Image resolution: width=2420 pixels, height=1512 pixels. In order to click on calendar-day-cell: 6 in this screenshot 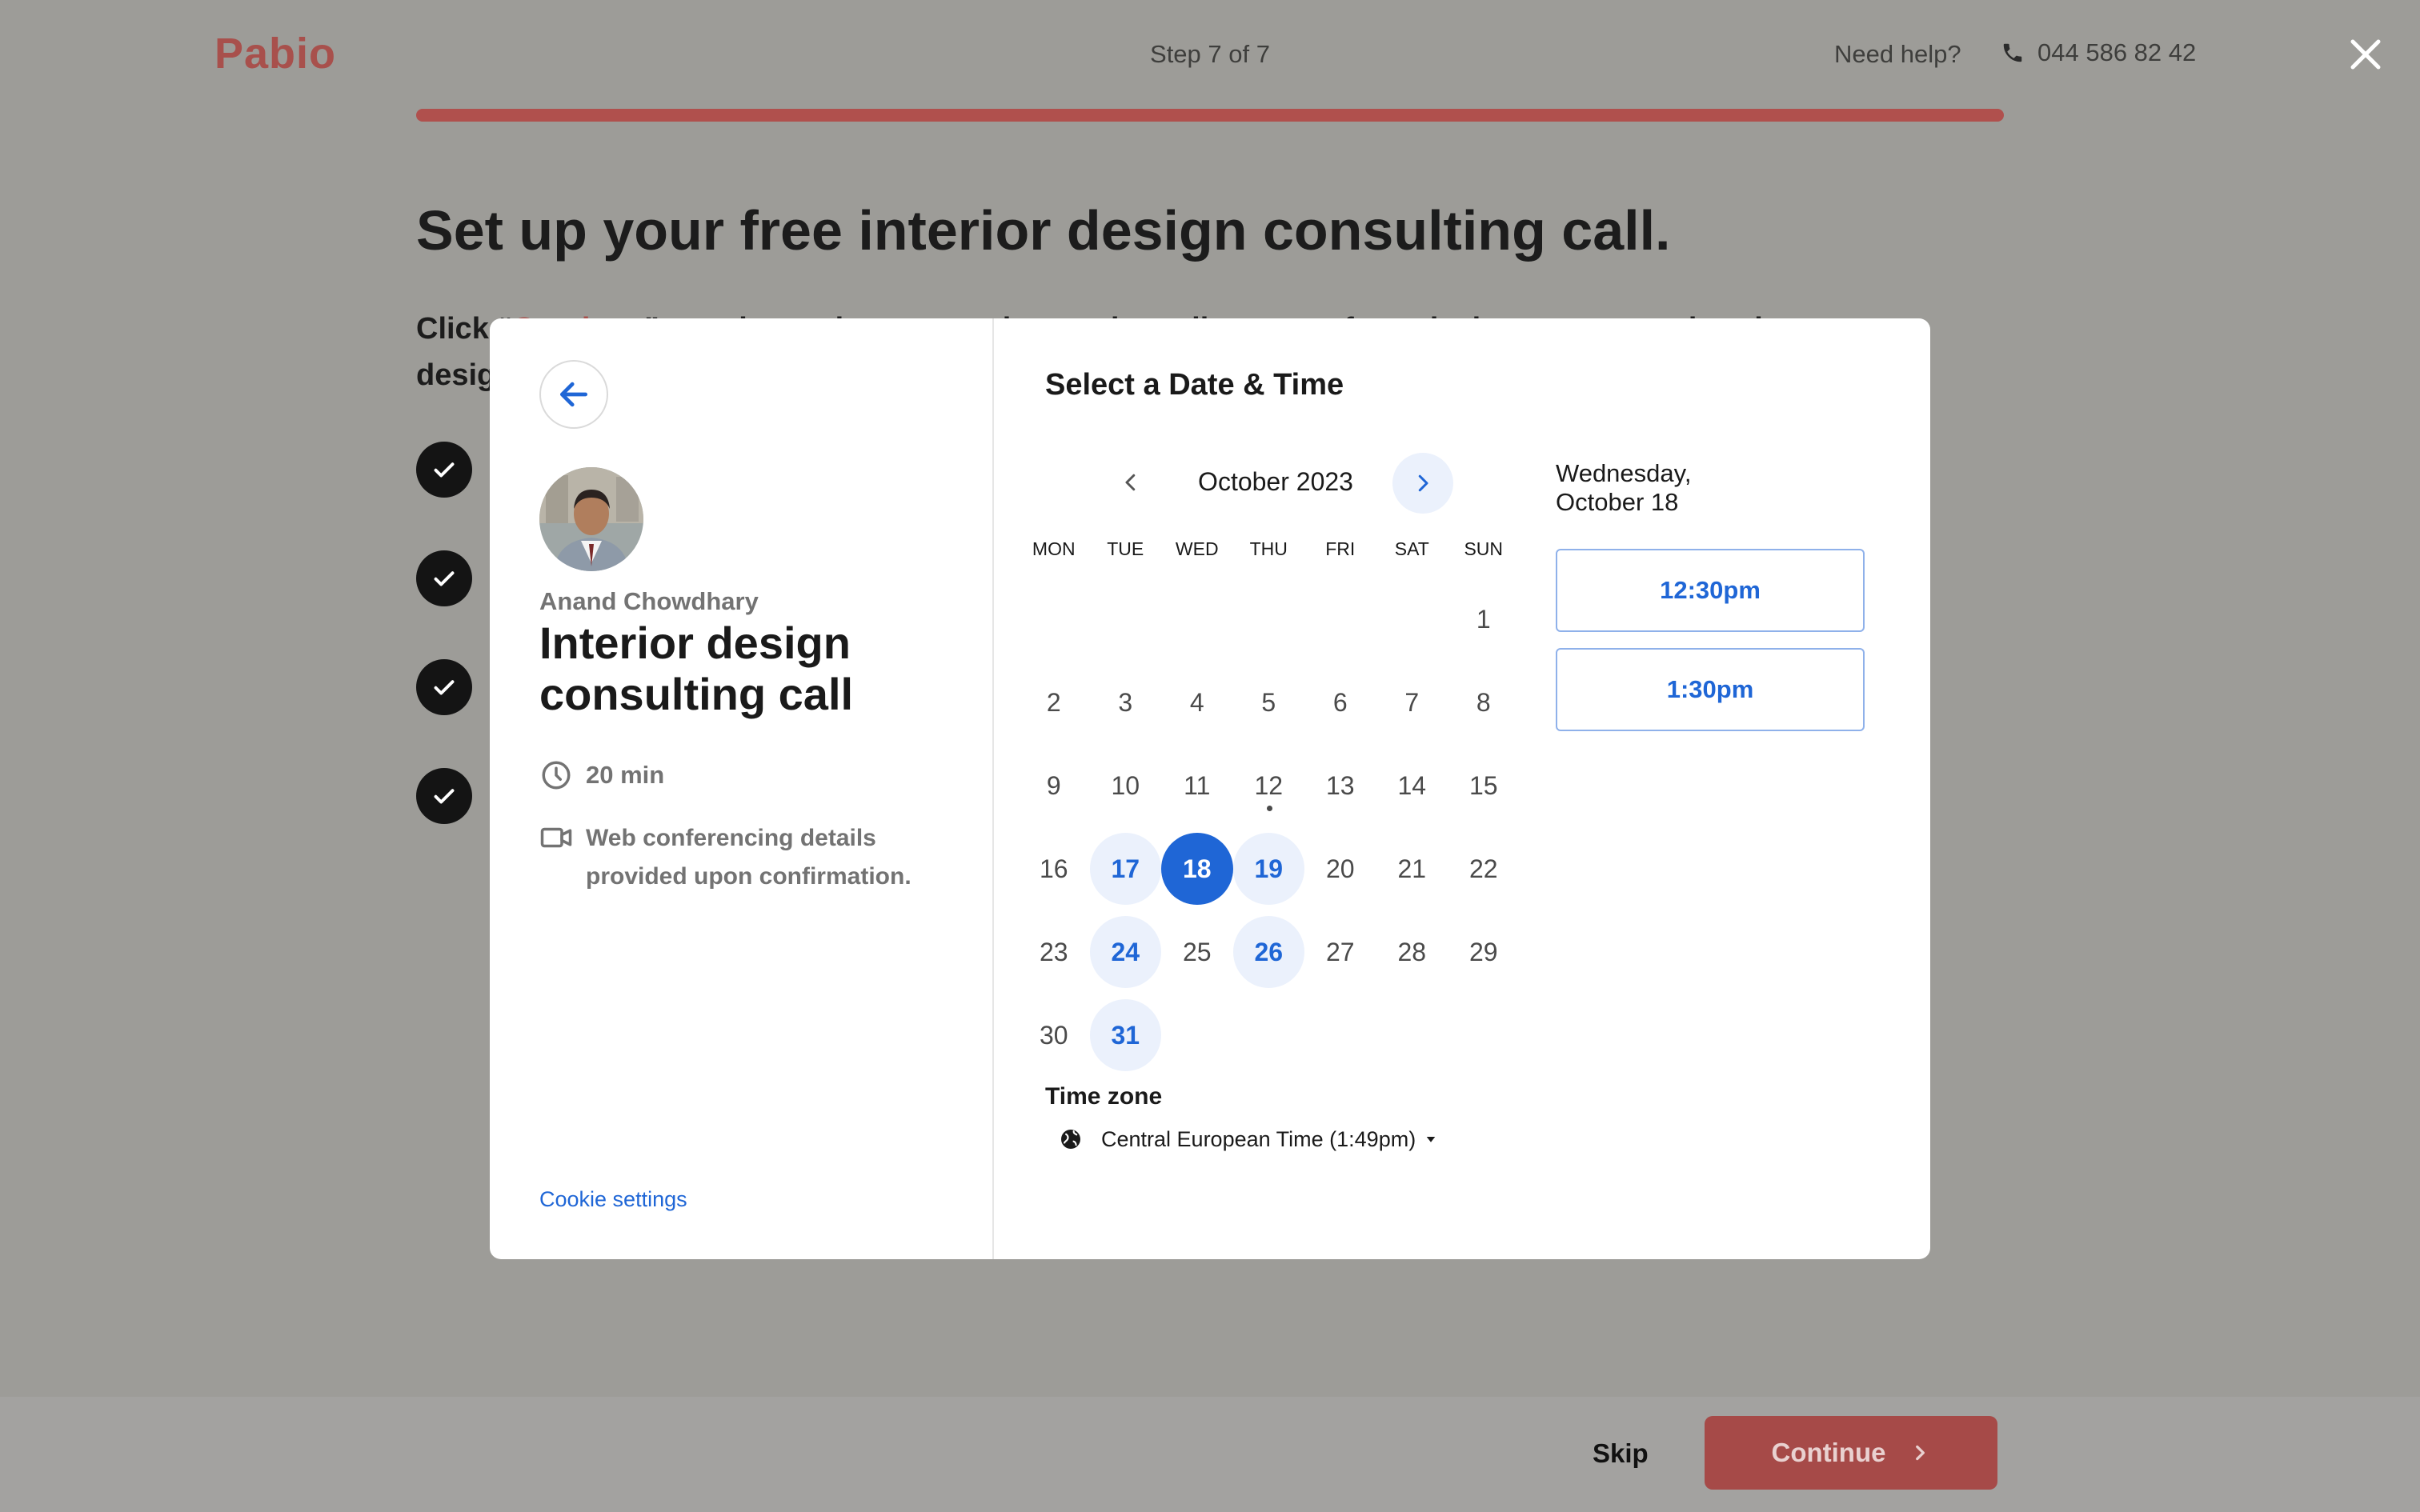, I will do `click(1340, 702)`.